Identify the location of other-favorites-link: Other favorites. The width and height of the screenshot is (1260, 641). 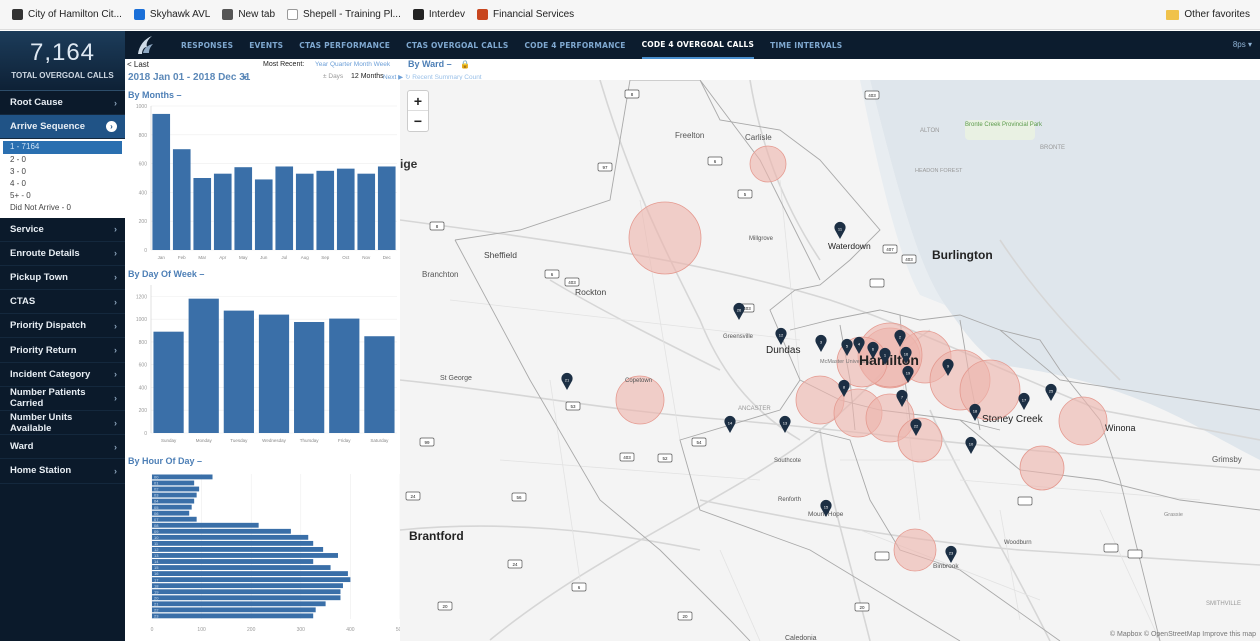
(1208, 14).